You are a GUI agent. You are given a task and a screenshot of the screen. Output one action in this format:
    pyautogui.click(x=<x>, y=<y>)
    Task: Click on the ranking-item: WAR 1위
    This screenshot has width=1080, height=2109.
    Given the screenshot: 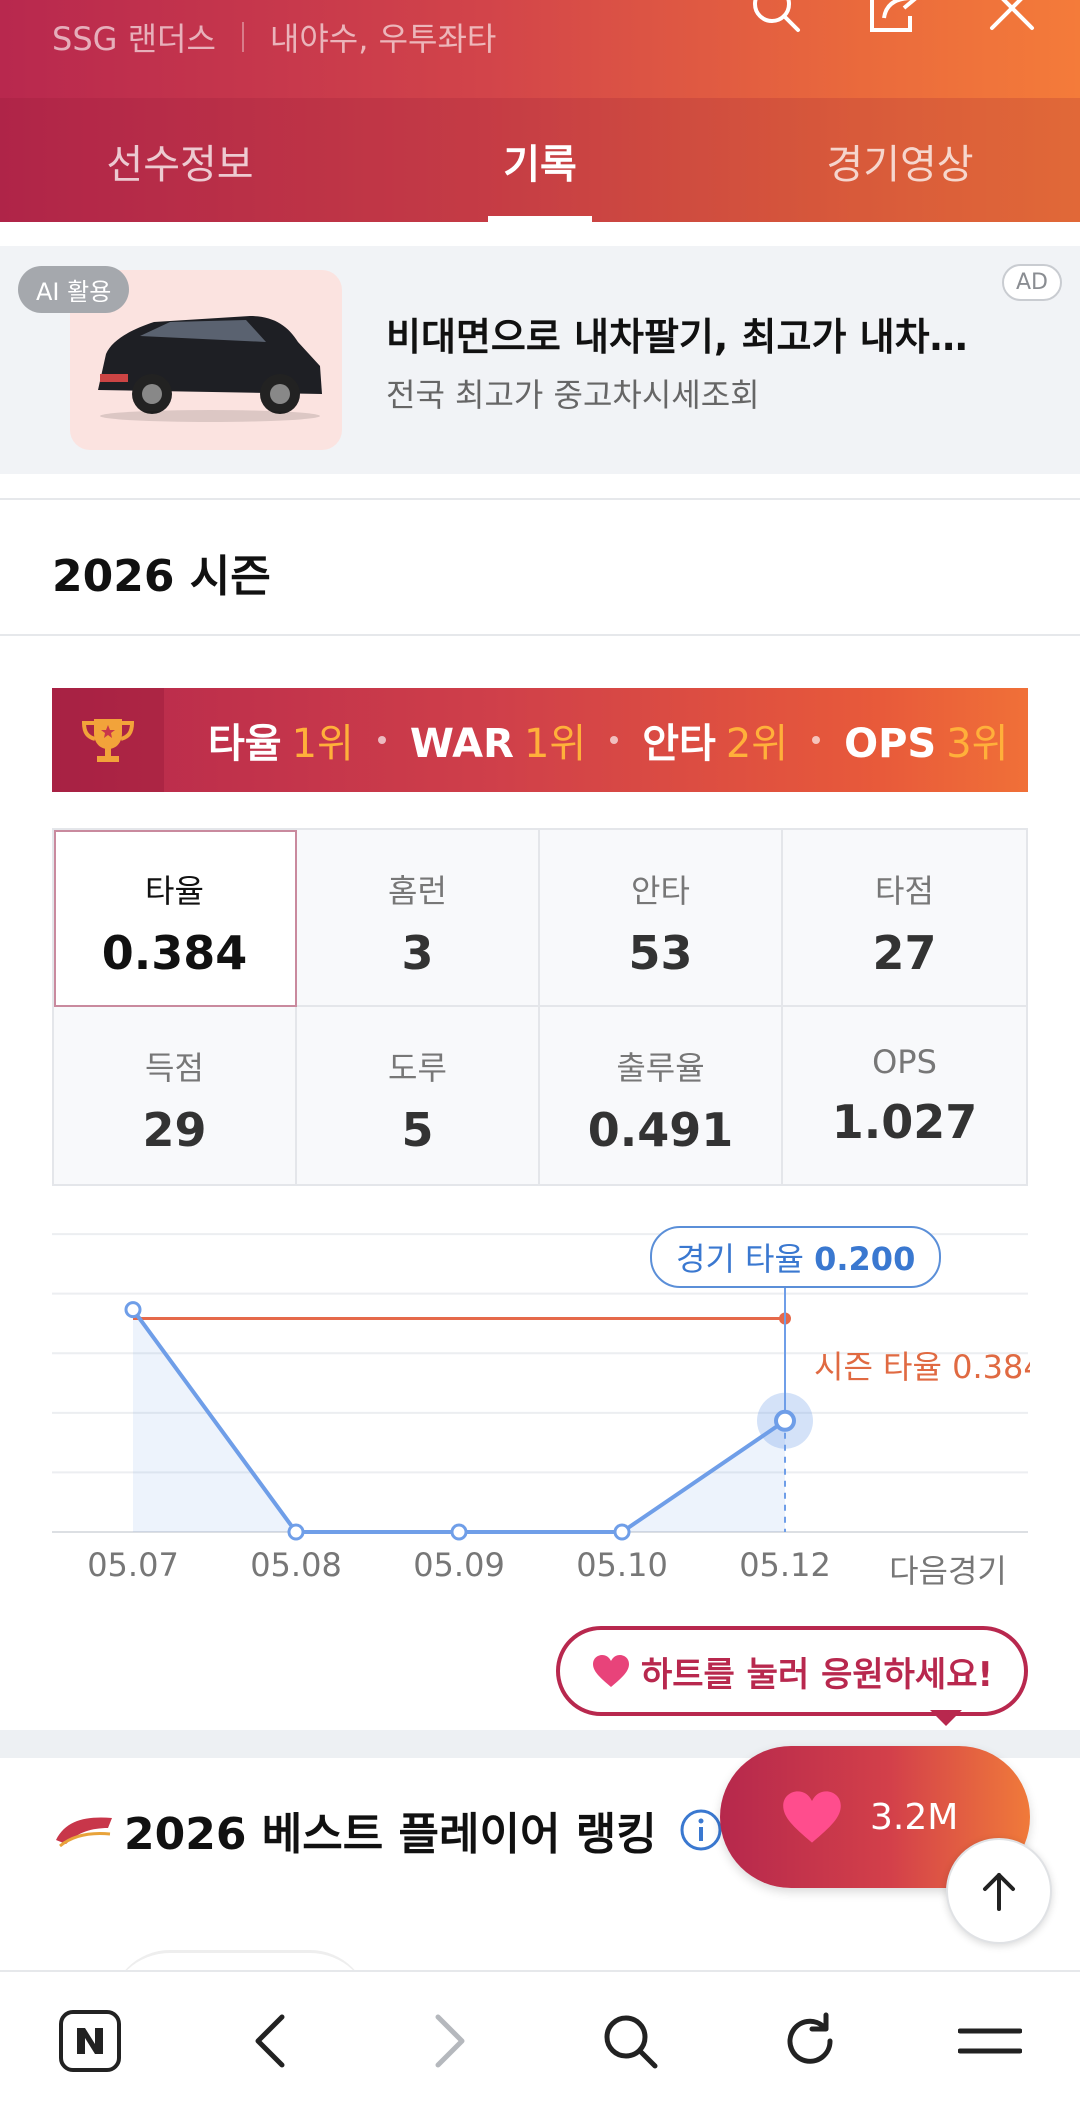 What is the action you would take?
    pyautogui.click(x=498, y=744)
    